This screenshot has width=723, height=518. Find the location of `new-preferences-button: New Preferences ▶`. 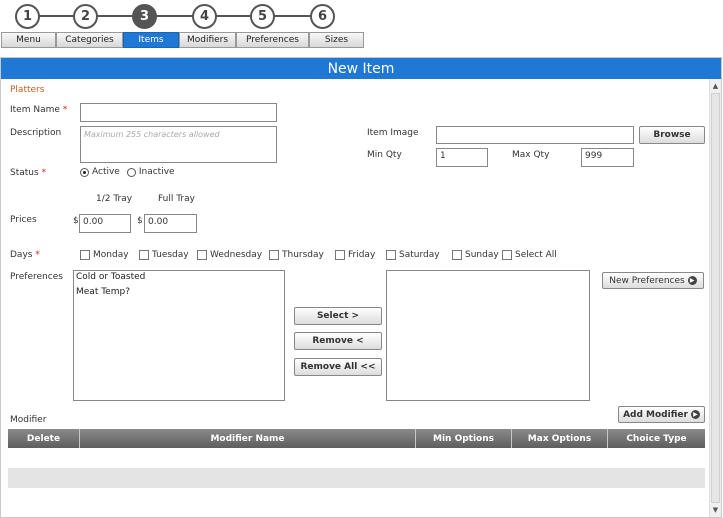

new-preferences-button: New Preferences ▶ is located at coordinates (653, 280).